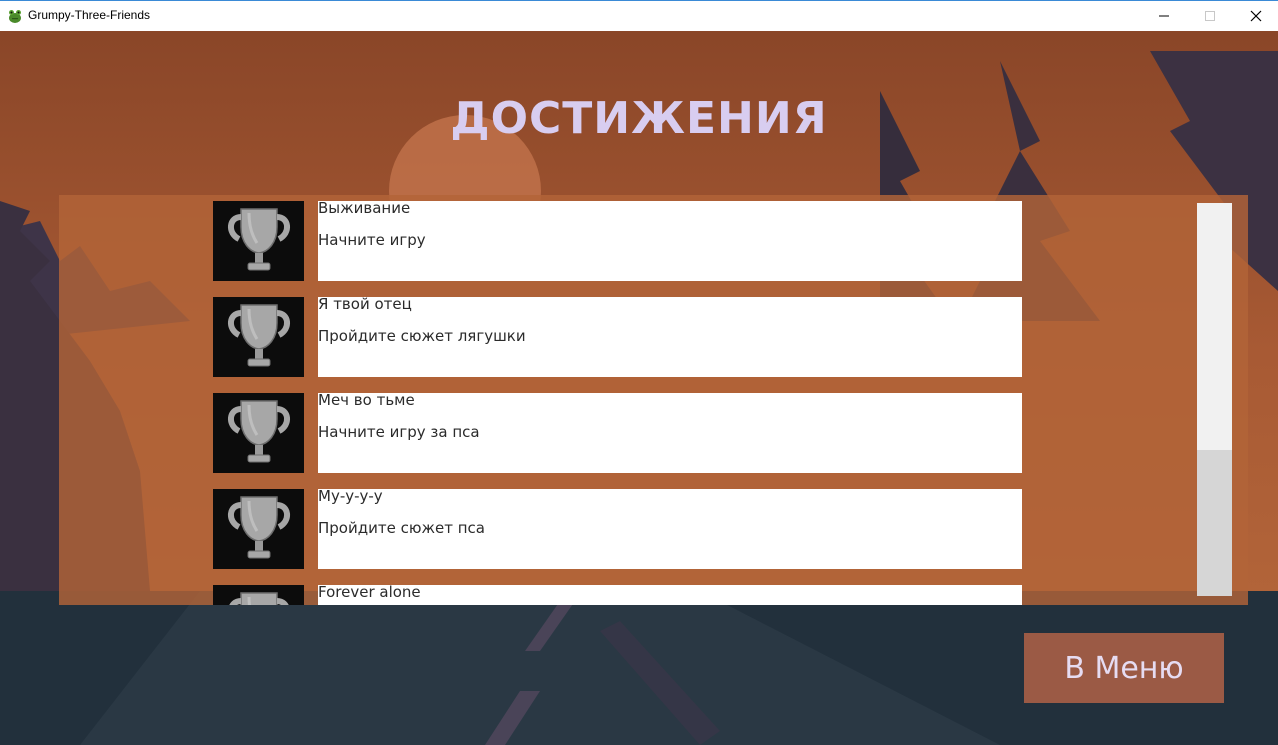 The image size is (1278, 745). What do you see at coordinates (1214, 399) in the screenshot?
I see `achievements-scrollbar` at bounding box center [1214, 399].